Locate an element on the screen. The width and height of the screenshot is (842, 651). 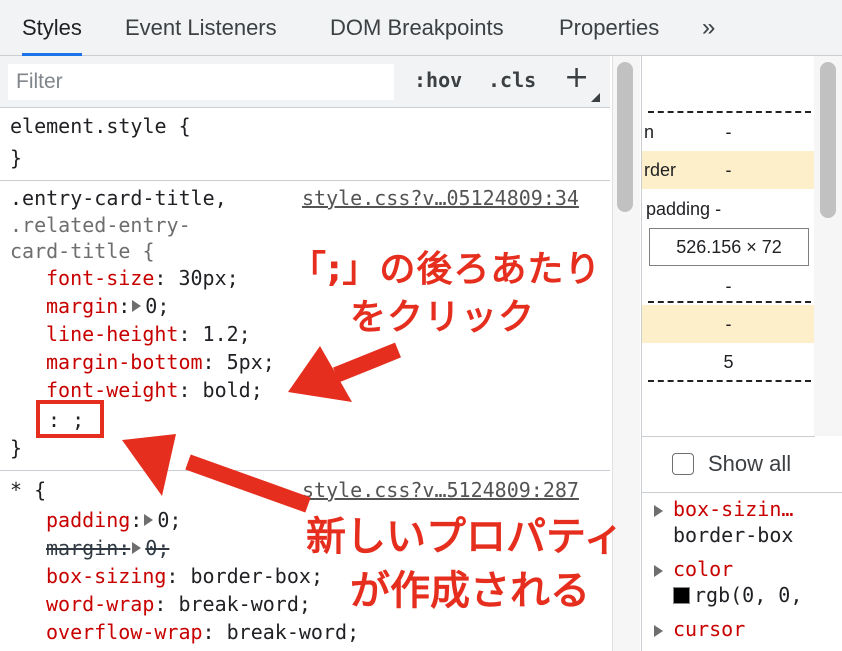
annotation-new-line2: が作成される is located at coordinates (470, 591).